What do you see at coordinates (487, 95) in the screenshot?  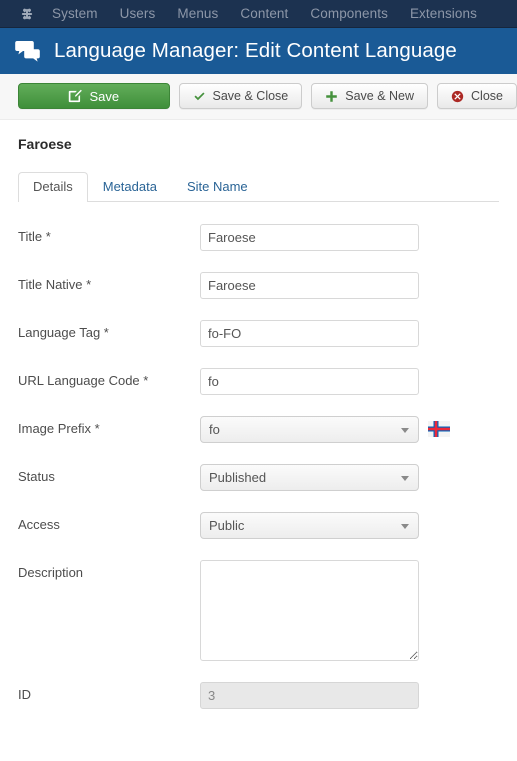 I see `close-button-label: Close` at bounding box center [487, 95].